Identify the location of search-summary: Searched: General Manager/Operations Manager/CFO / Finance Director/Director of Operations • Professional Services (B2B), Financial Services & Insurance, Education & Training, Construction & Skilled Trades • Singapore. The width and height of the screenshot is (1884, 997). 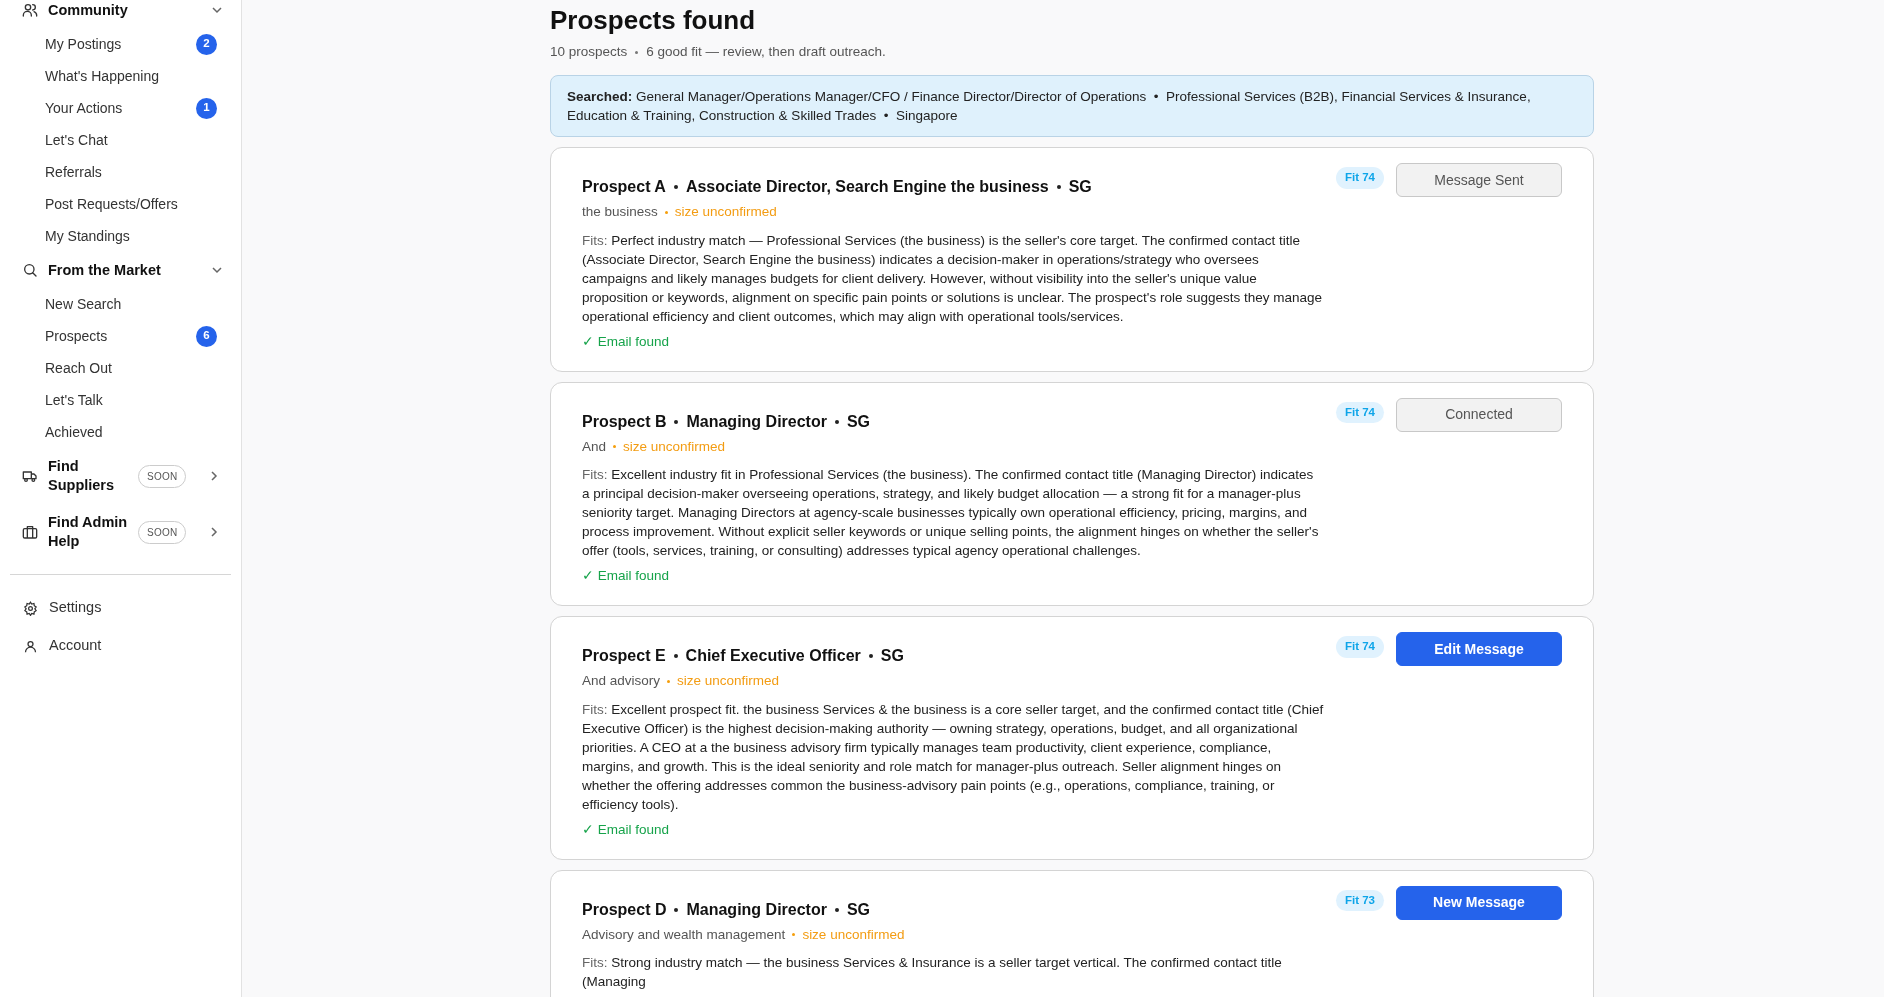
(1072, 106).